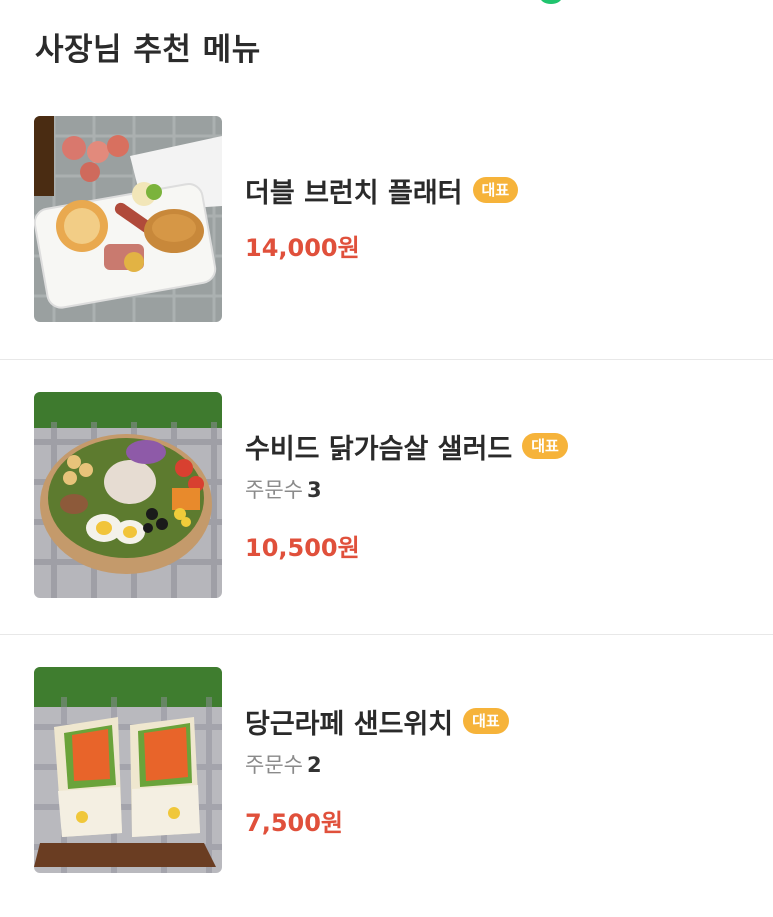  Describe the element at coordinates (148, 50) in the screenshot. I see `section-title: 사장님 추천 메뉴` at that location.